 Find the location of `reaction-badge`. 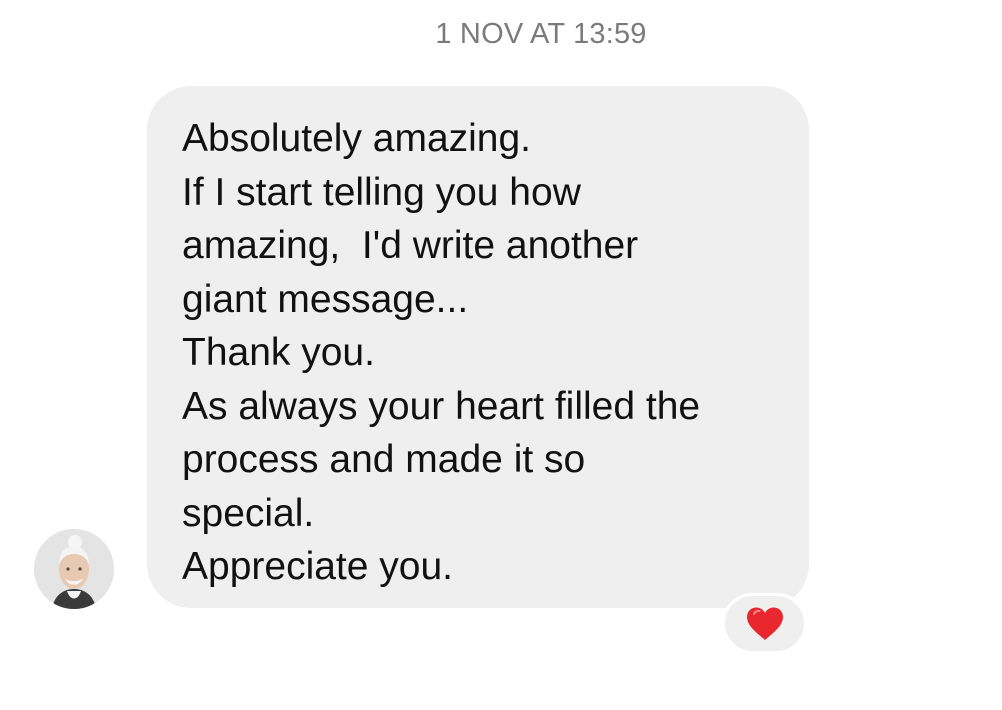

reaction-badge is located at coordinates (764, 623).